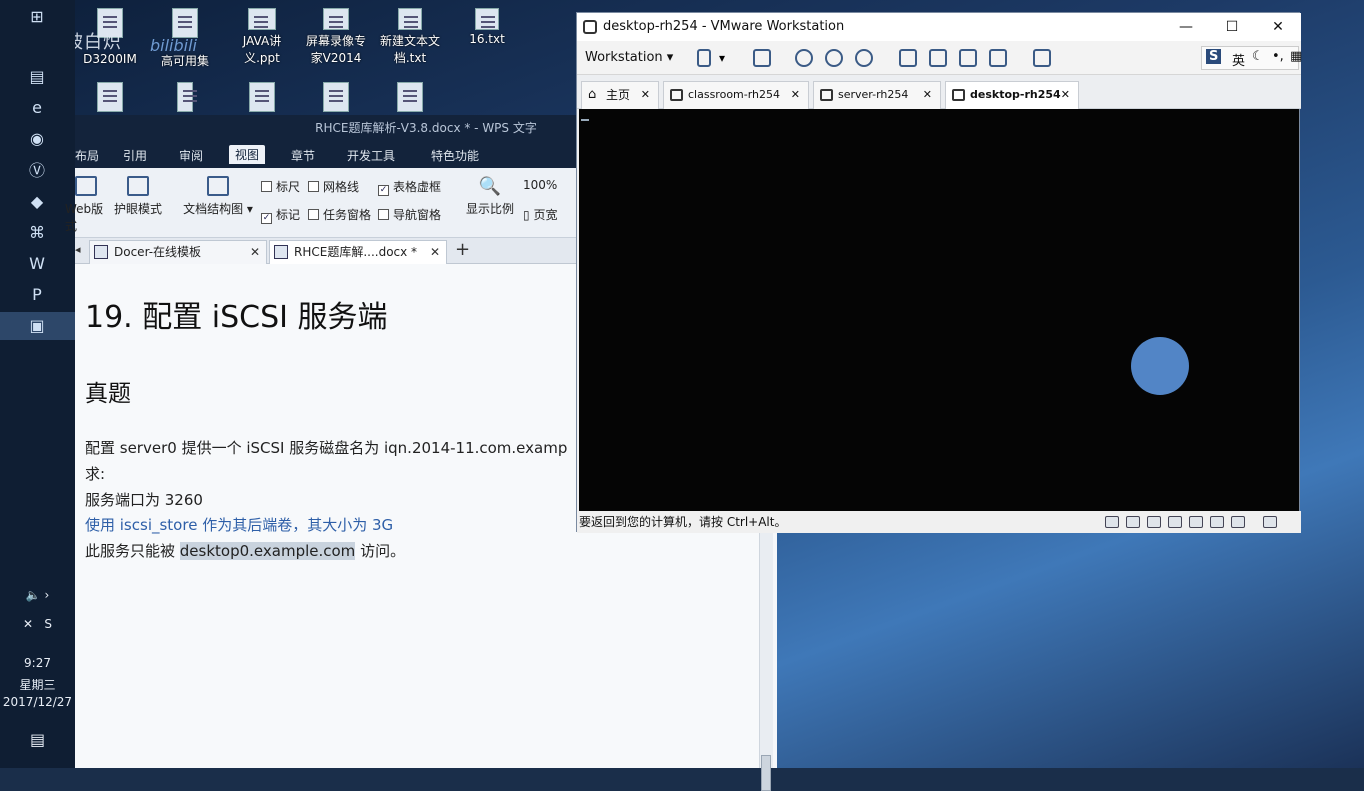 This screenshot has height=791, width=1364. I want to click on checkbox-table-gridlines: ✓ 表格虚框, so click(409, 187).